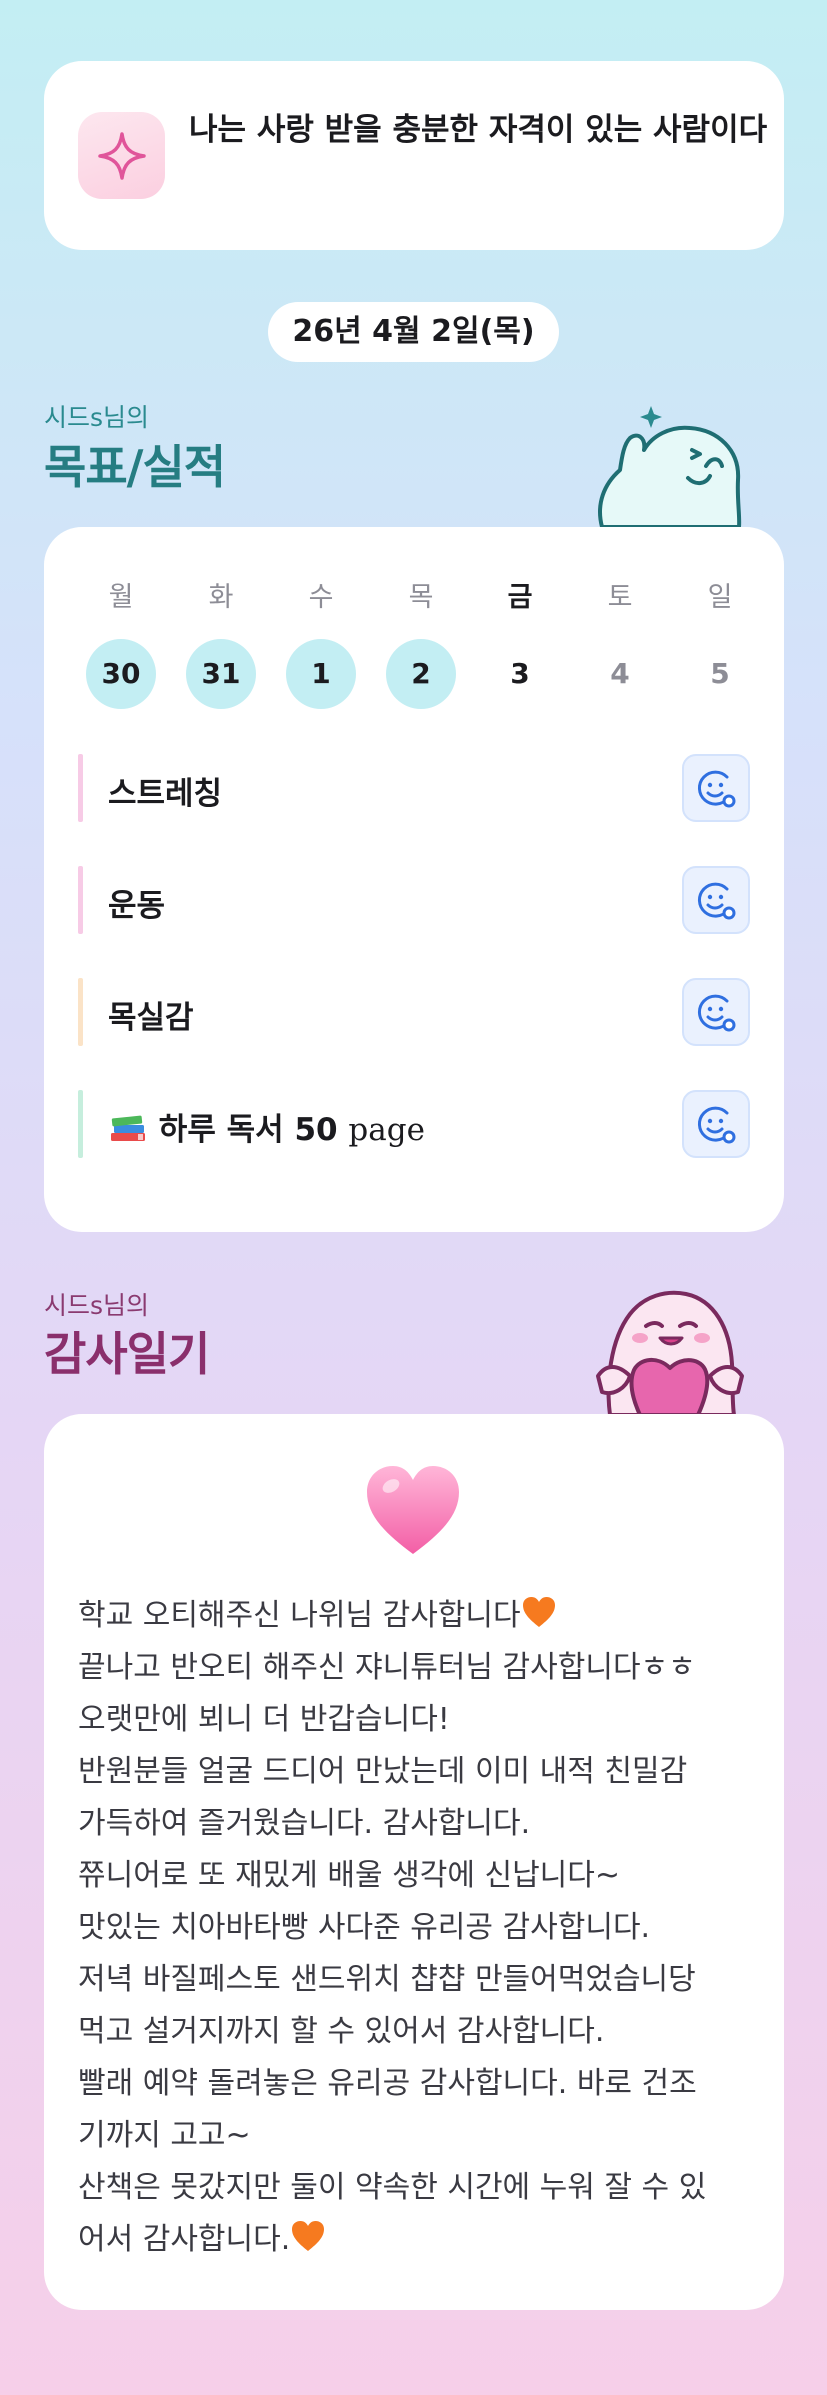 This screenshot has height=2395, width=827. Describe the element at coordinates (264, 1719) in the screenshot. I see `gratitude-line: 오랫만에 뵈니 더 반갑습니다!` at that location.